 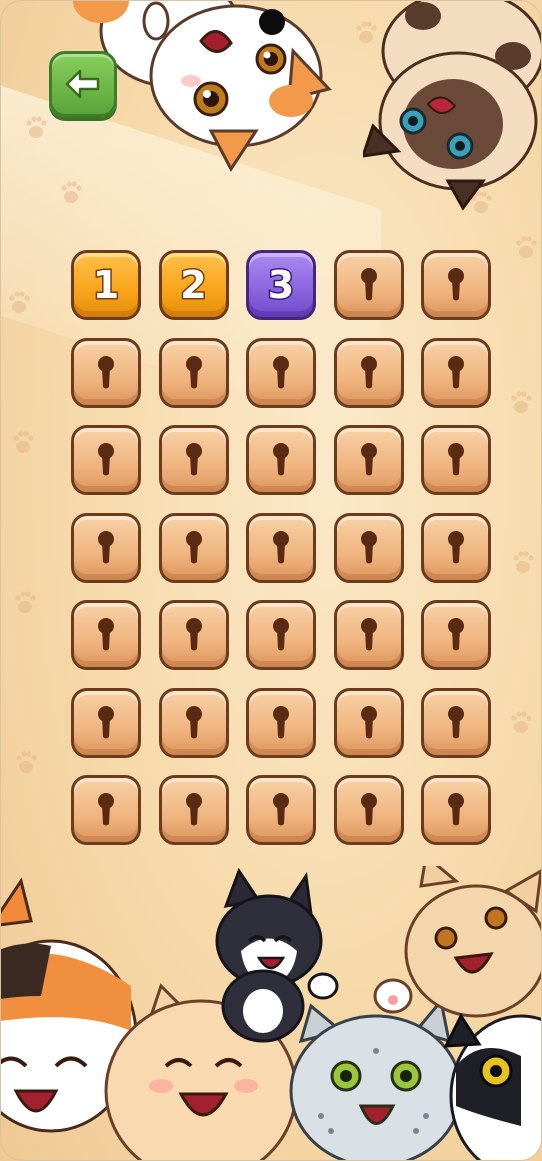 I want to click on level-number: 3, so click(x=281, y=285).